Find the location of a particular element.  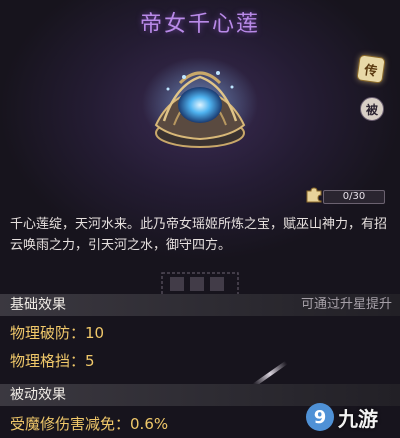

stat-row-armor-break: 物理破防：10 is located at coordinates (57, 333).